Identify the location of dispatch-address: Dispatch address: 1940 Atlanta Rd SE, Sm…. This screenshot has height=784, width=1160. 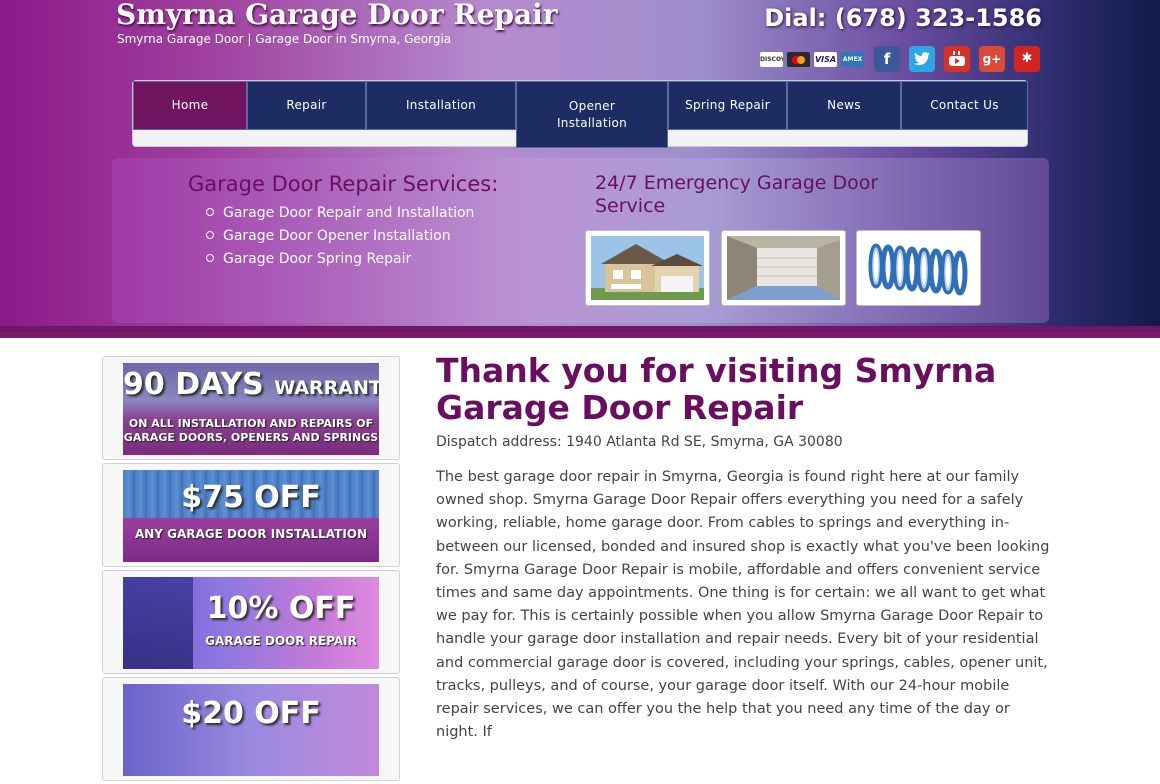
(639, 442).